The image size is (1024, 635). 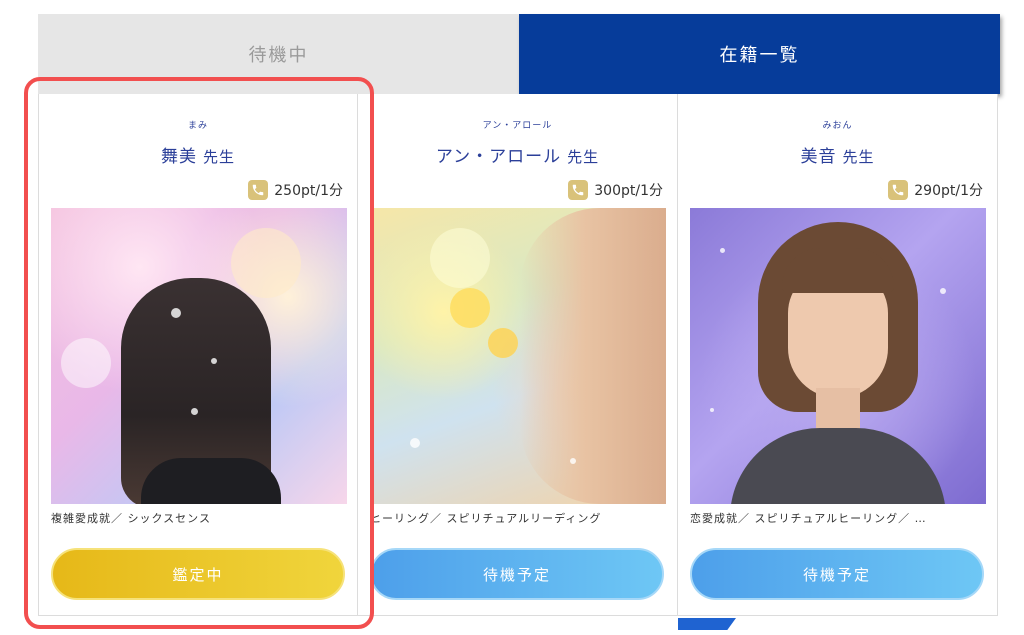 I want to click on price-text: 290pt/1分, so click(x=948, y=191).